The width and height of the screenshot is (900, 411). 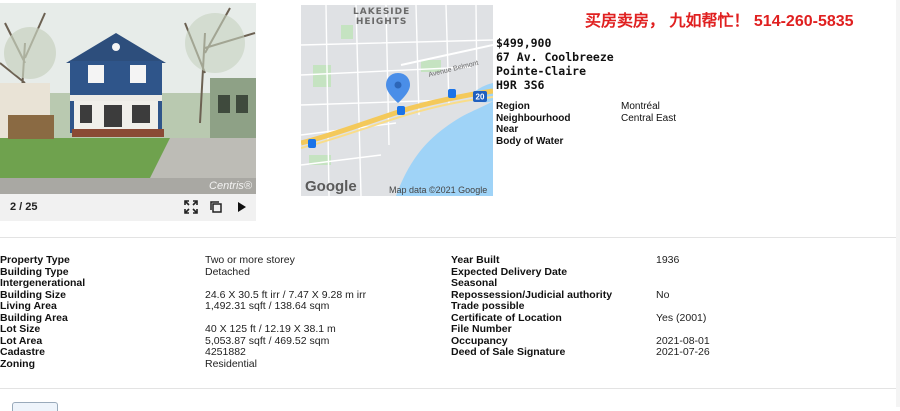 I want to click on detail-value: 1,492.31 sqft / 138.64 sqm, so click(x=267, y=306).